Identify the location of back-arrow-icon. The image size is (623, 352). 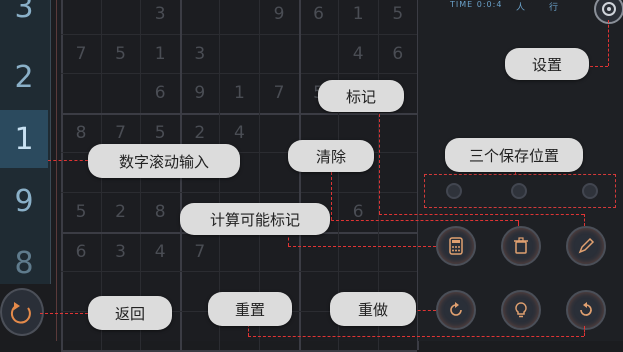
(20, 313).